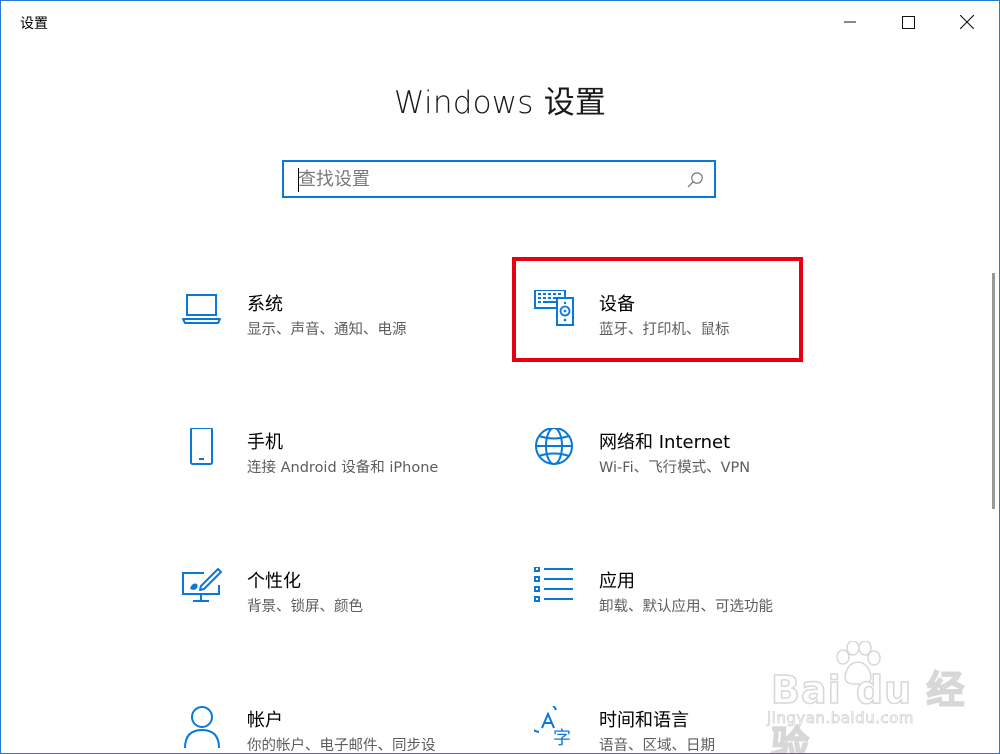 Image resolution: width=1000 pixels, height=754 pixels. Describe the element at coordinates (644, 720) in the screenshot. I see `tile-name: 时间和语言` at that location.